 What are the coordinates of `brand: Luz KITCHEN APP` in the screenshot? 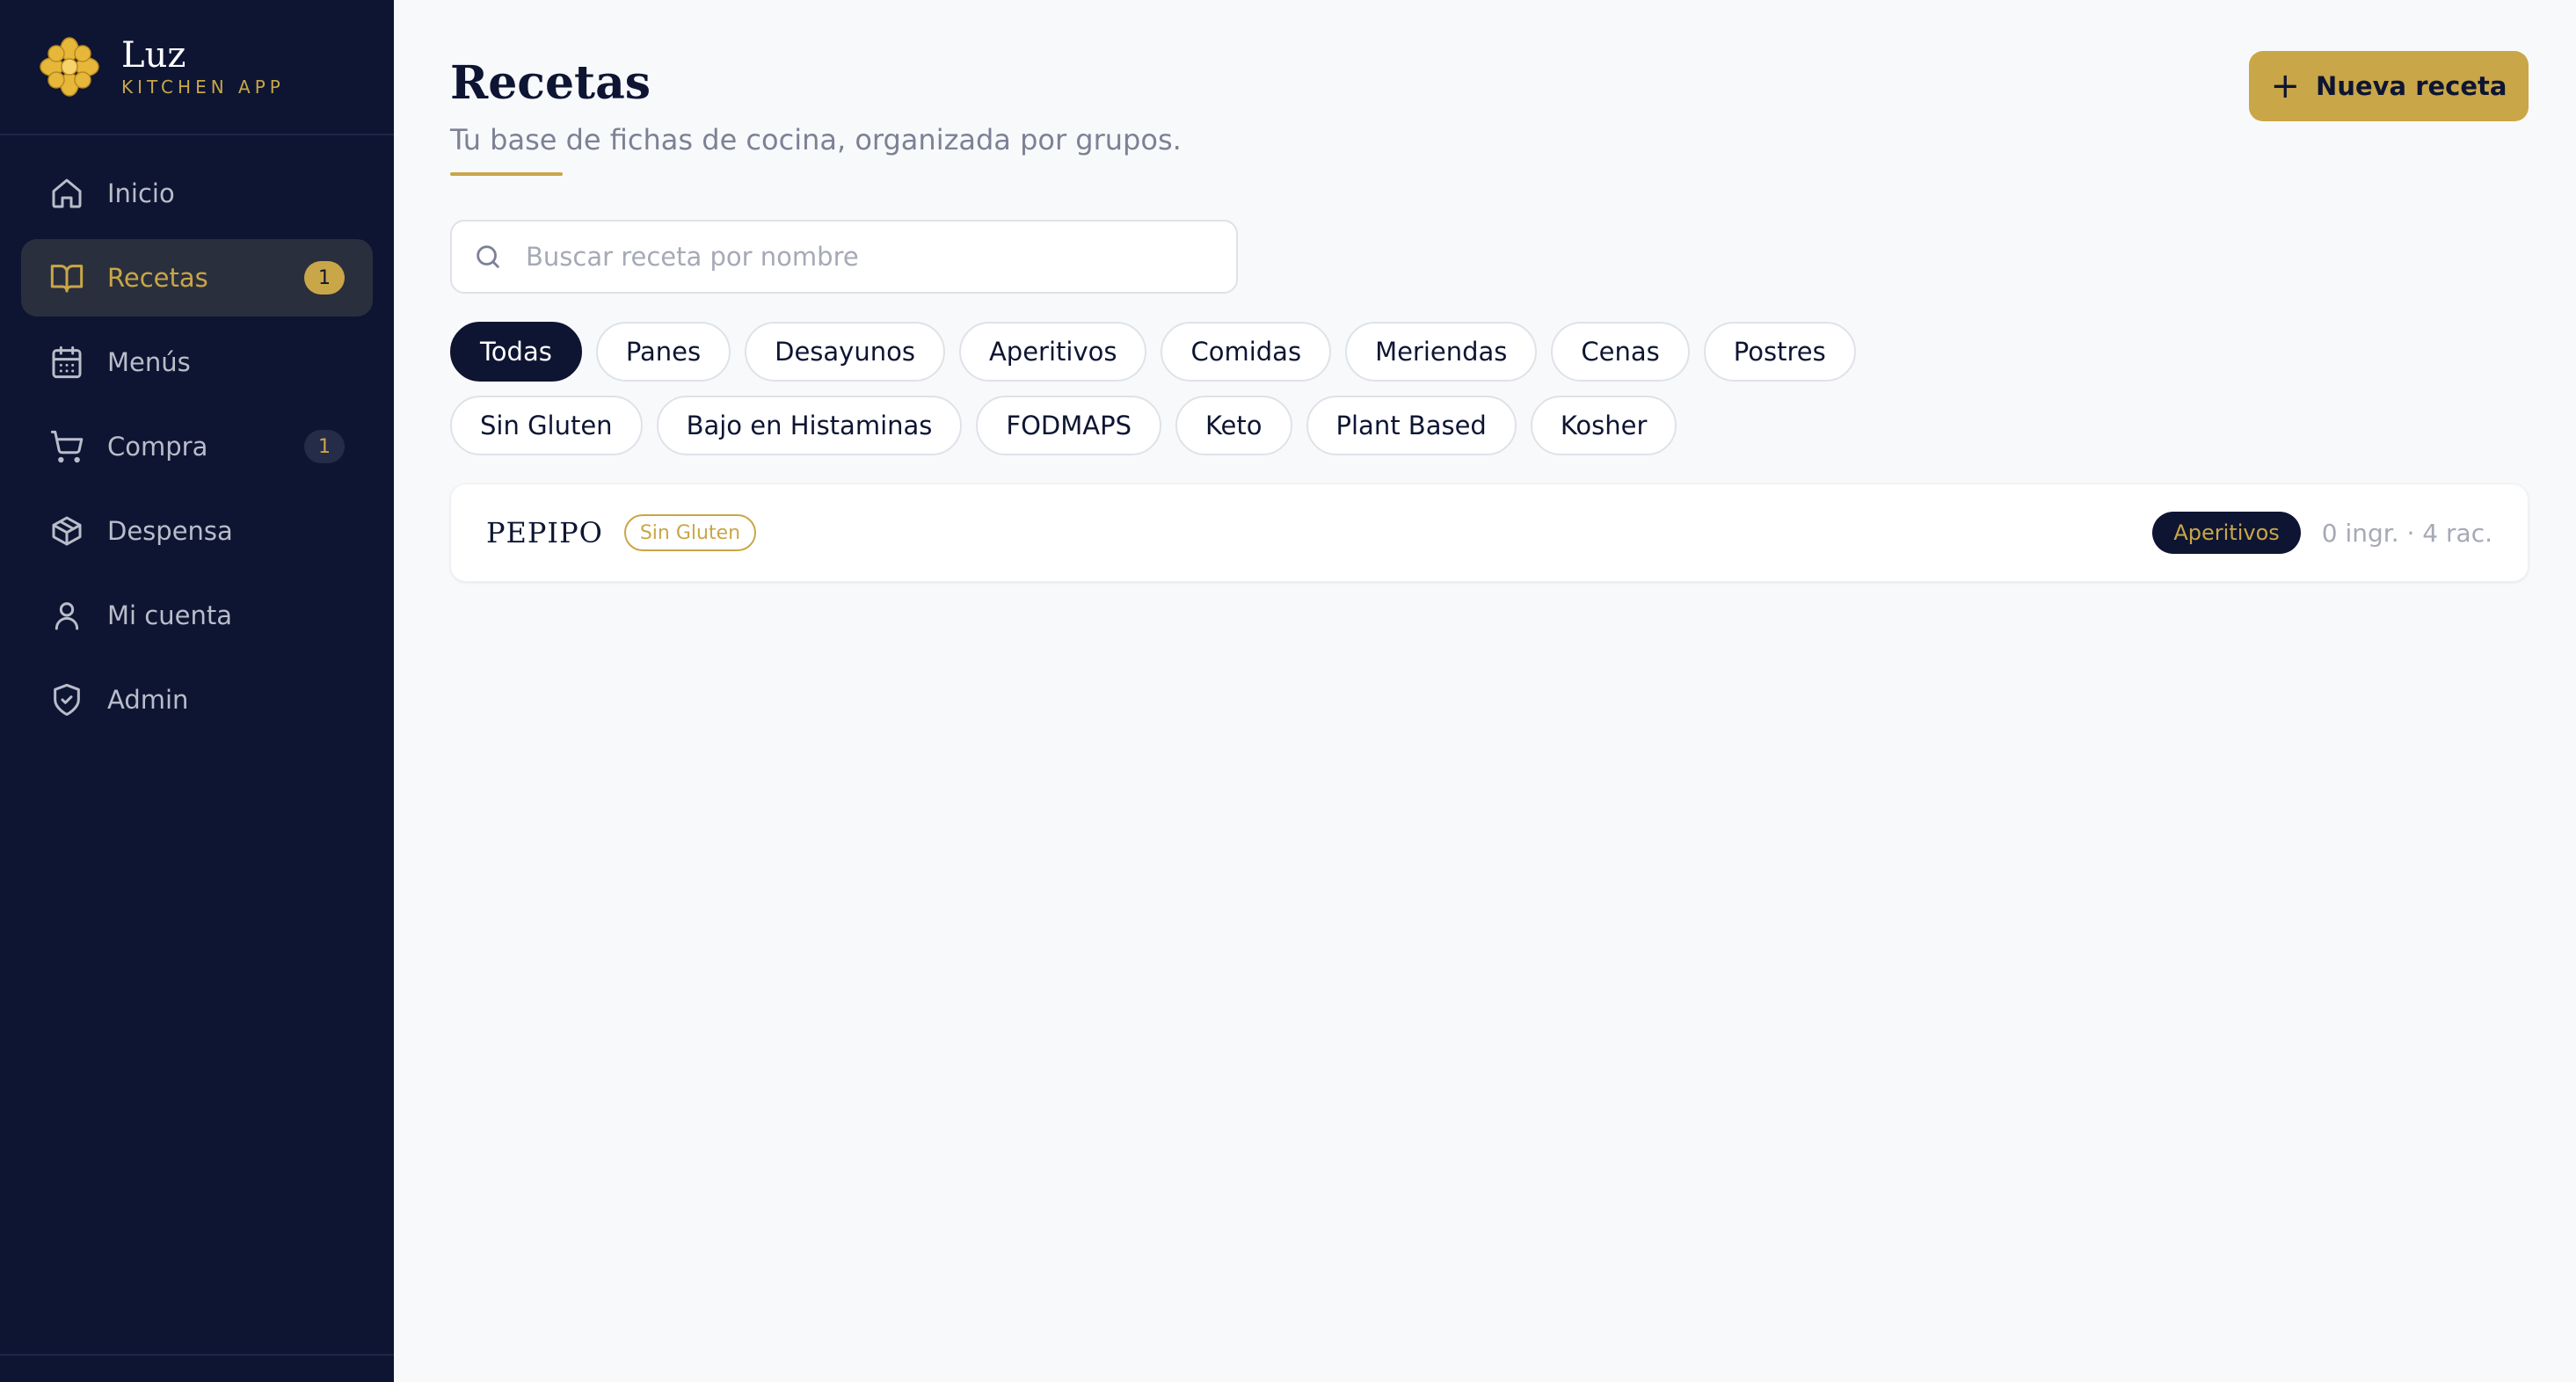 It's located at (197, 67).